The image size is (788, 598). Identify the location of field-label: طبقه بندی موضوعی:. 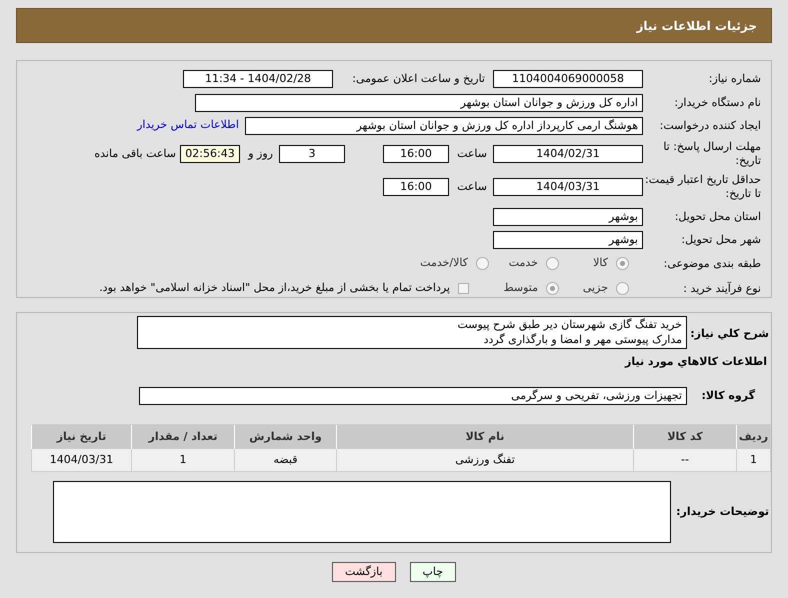
(712, 263).